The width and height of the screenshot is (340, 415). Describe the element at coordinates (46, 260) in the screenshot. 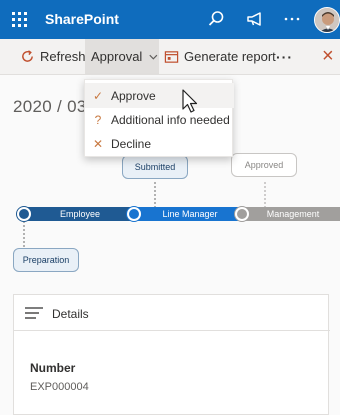

I see `preparation-bubble: Preparation` at that location.